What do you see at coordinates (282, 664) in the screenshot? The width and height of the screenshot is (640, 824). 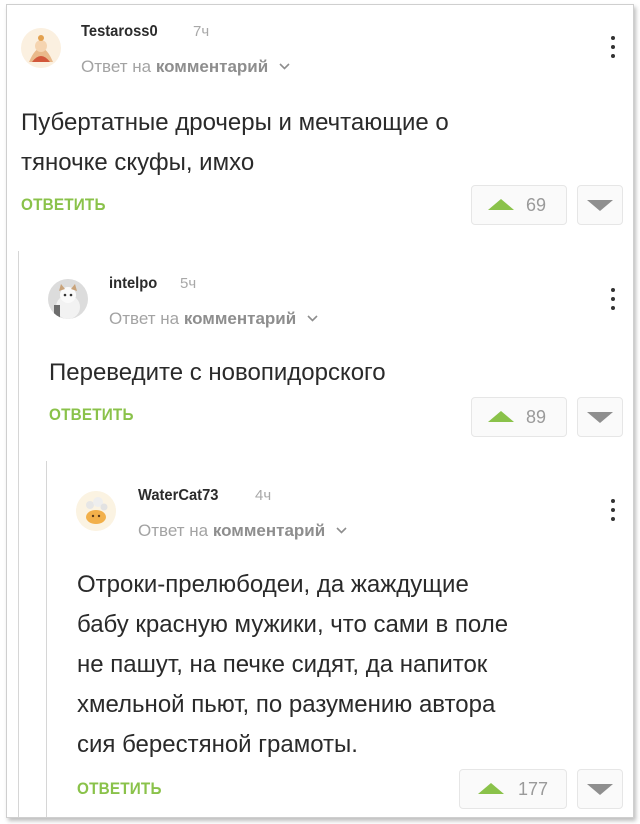 I see `comment-text-line: не пашут, на печке сидят, да напиток` at bounding box center [282, 664].